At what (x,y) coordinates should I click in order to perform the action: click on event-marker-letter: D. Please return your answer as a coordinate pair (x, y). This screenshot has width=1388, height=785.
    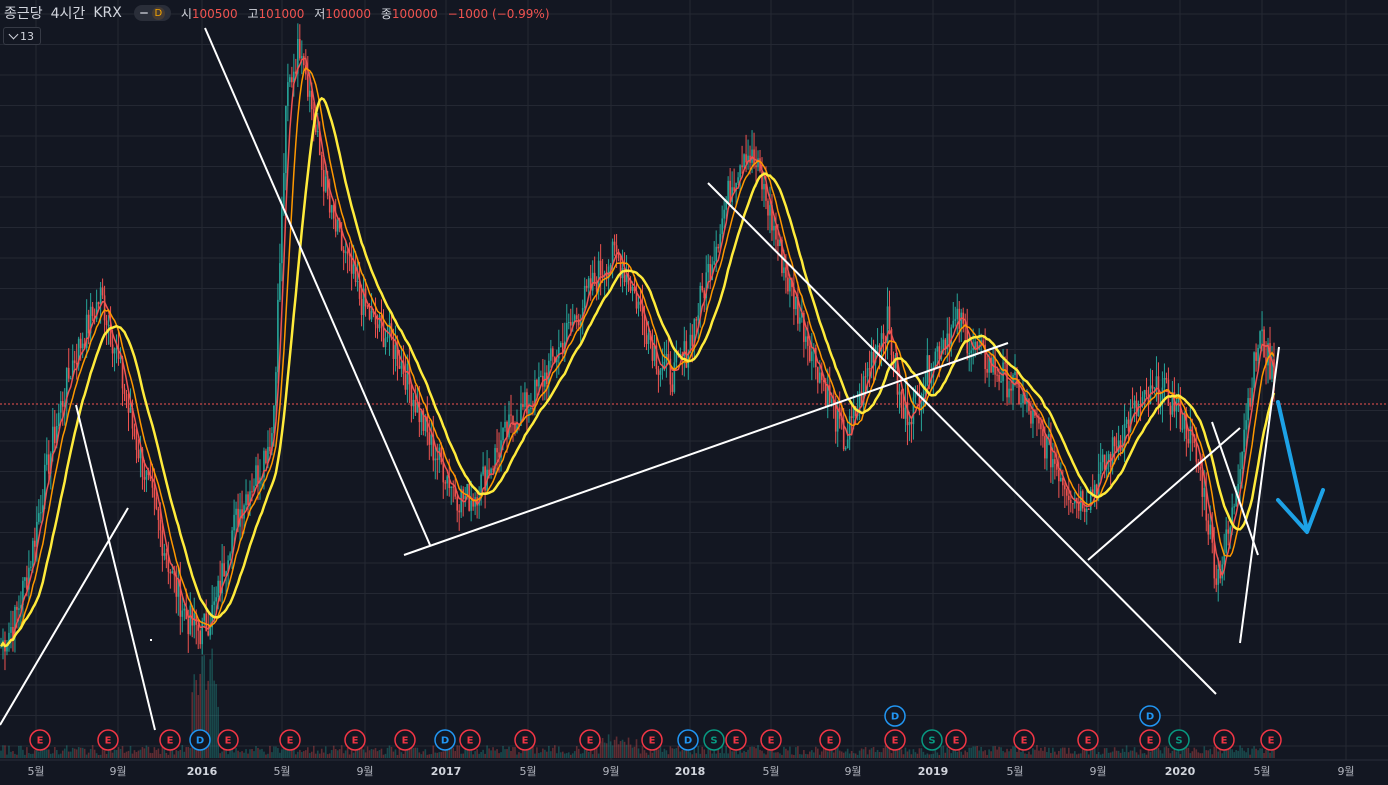
    Looking at the image, I should click on (445, 741).